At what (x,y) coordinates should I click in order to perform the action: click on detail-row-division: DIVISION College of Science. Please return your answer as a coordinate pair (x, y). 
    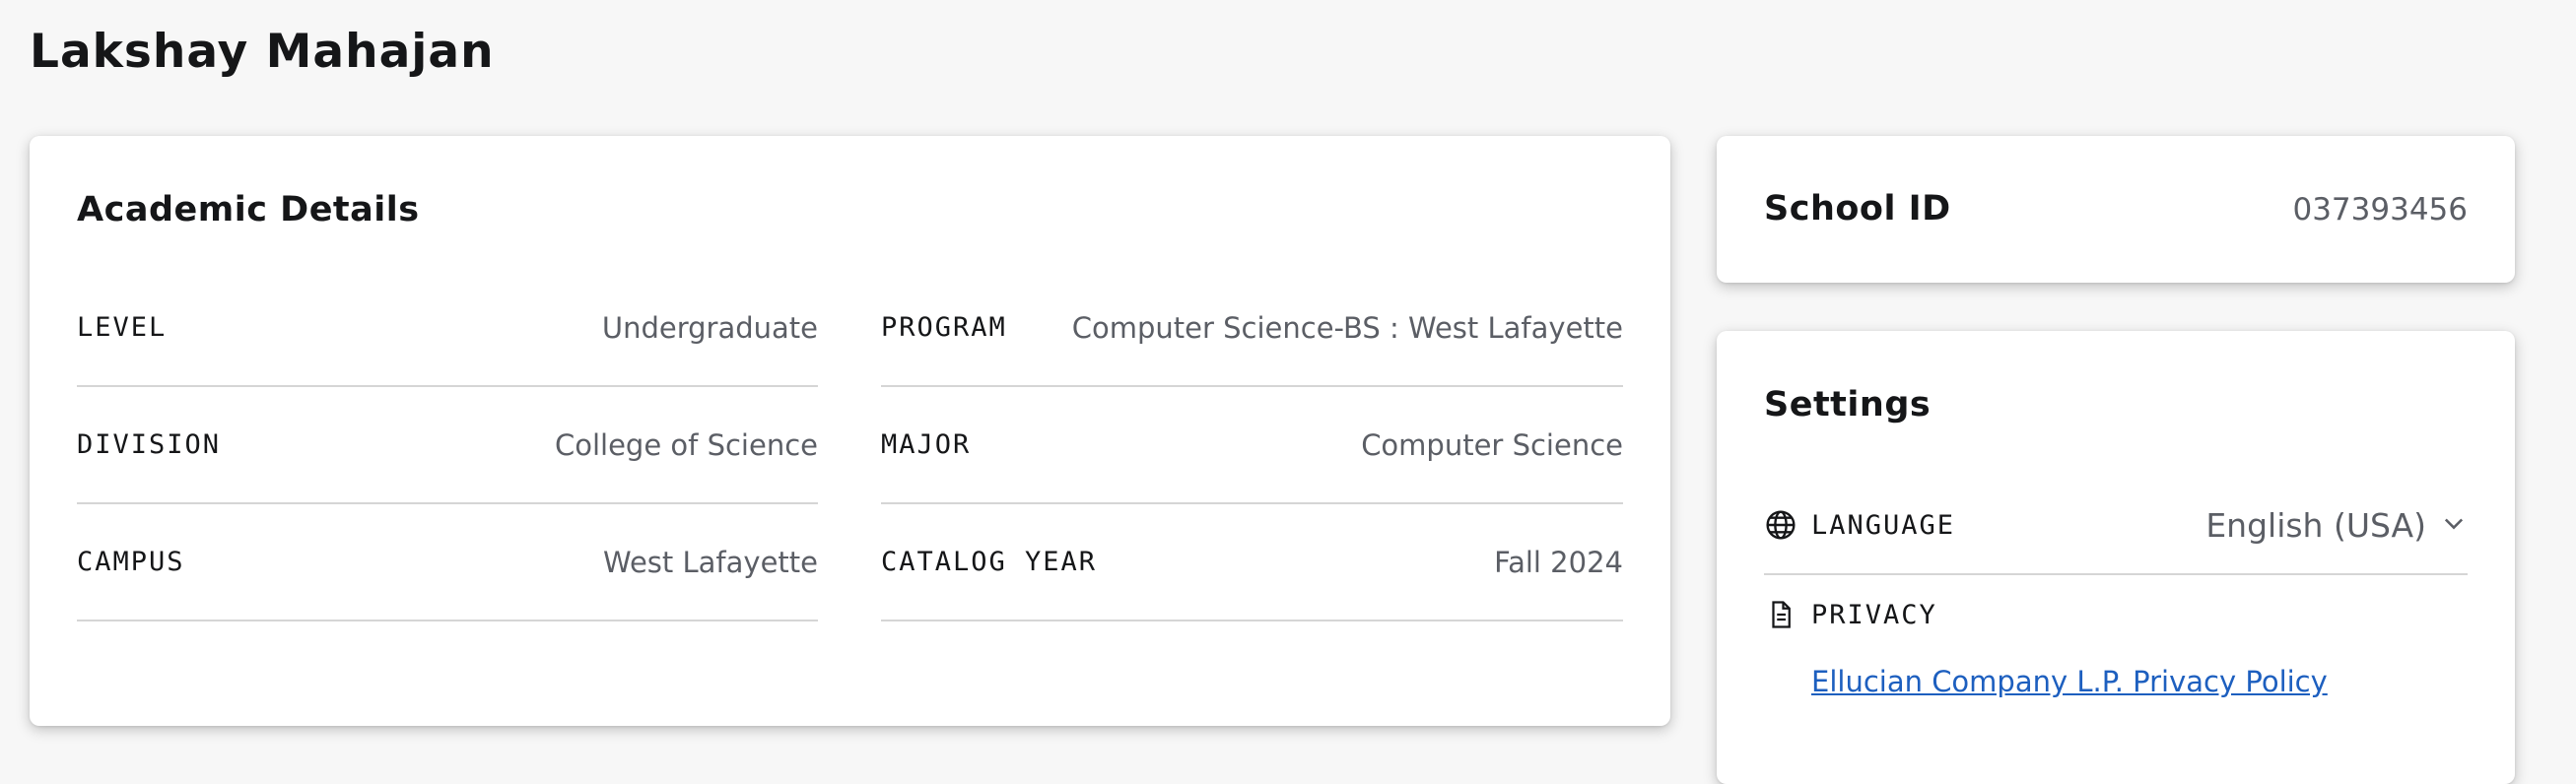
    Looking at the image, I should click on (447, 446).